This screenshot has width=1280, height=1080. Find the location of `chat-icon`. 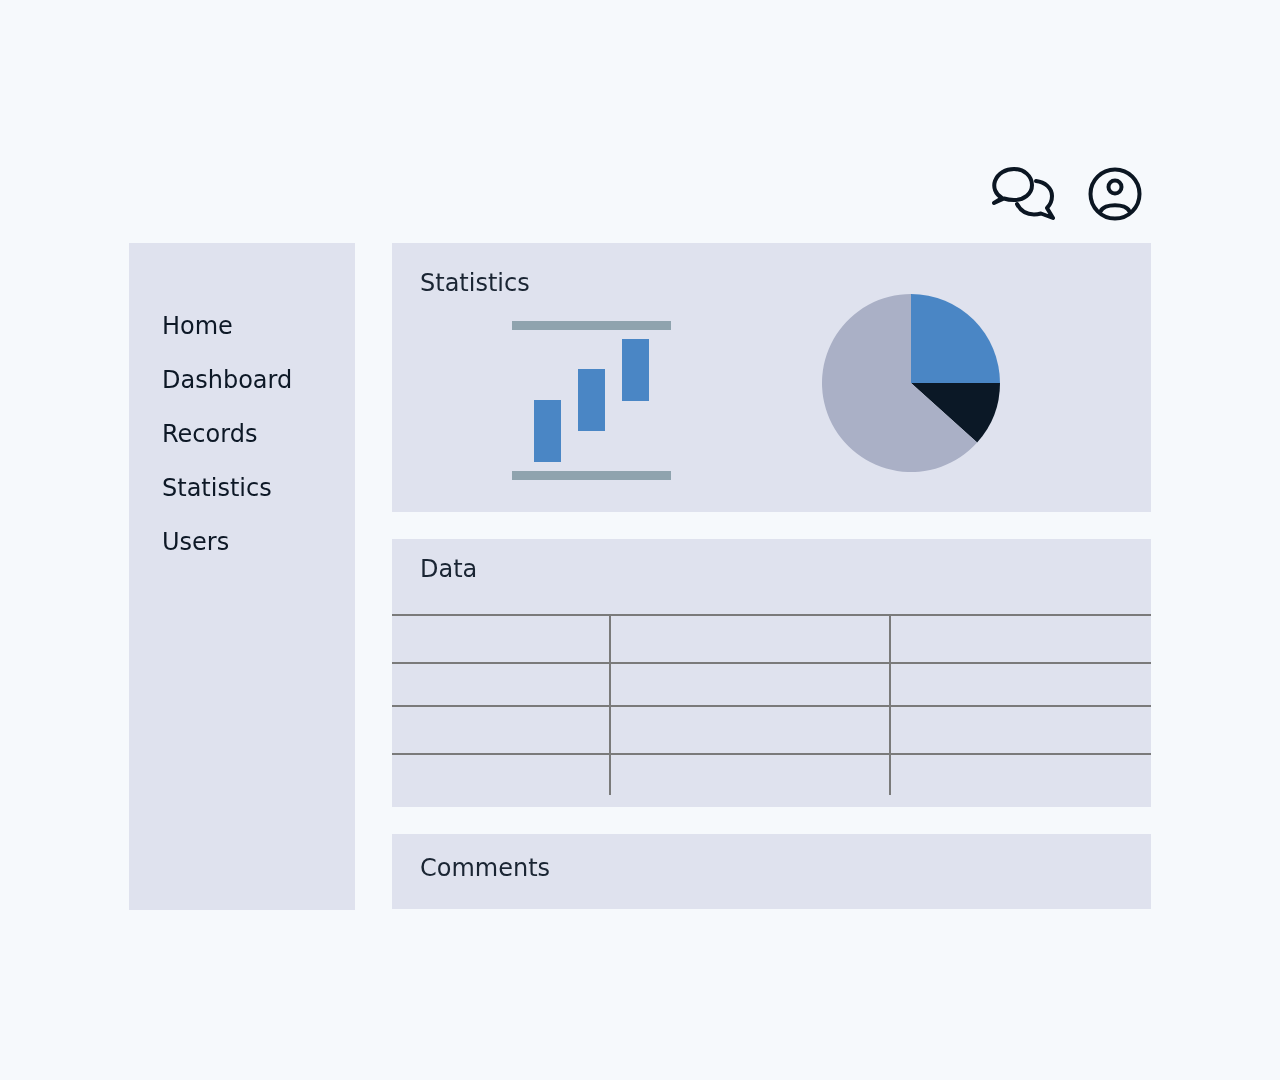

chat-icon is located at coordinates (1024, 194).